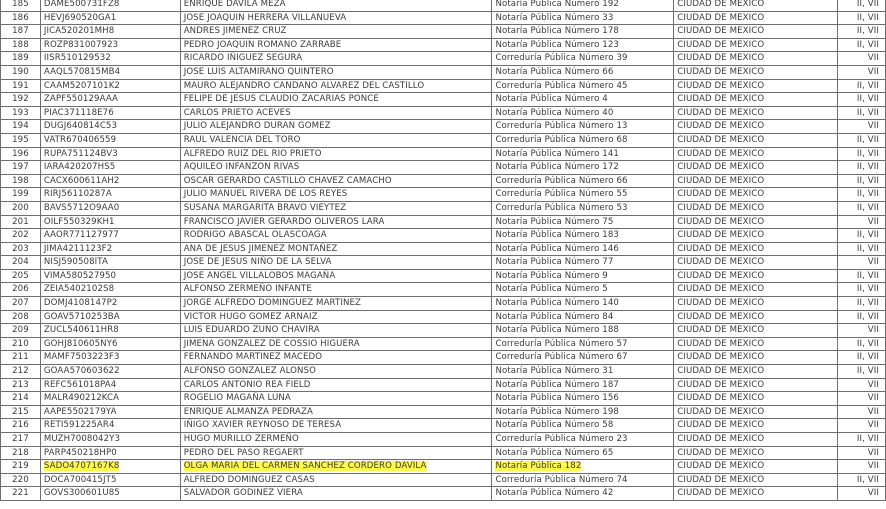  What do you see at coordinates (110, 58) in the screenshot?
I see `rfc-cell: IISR510129532` at bounding box center [110, 58].